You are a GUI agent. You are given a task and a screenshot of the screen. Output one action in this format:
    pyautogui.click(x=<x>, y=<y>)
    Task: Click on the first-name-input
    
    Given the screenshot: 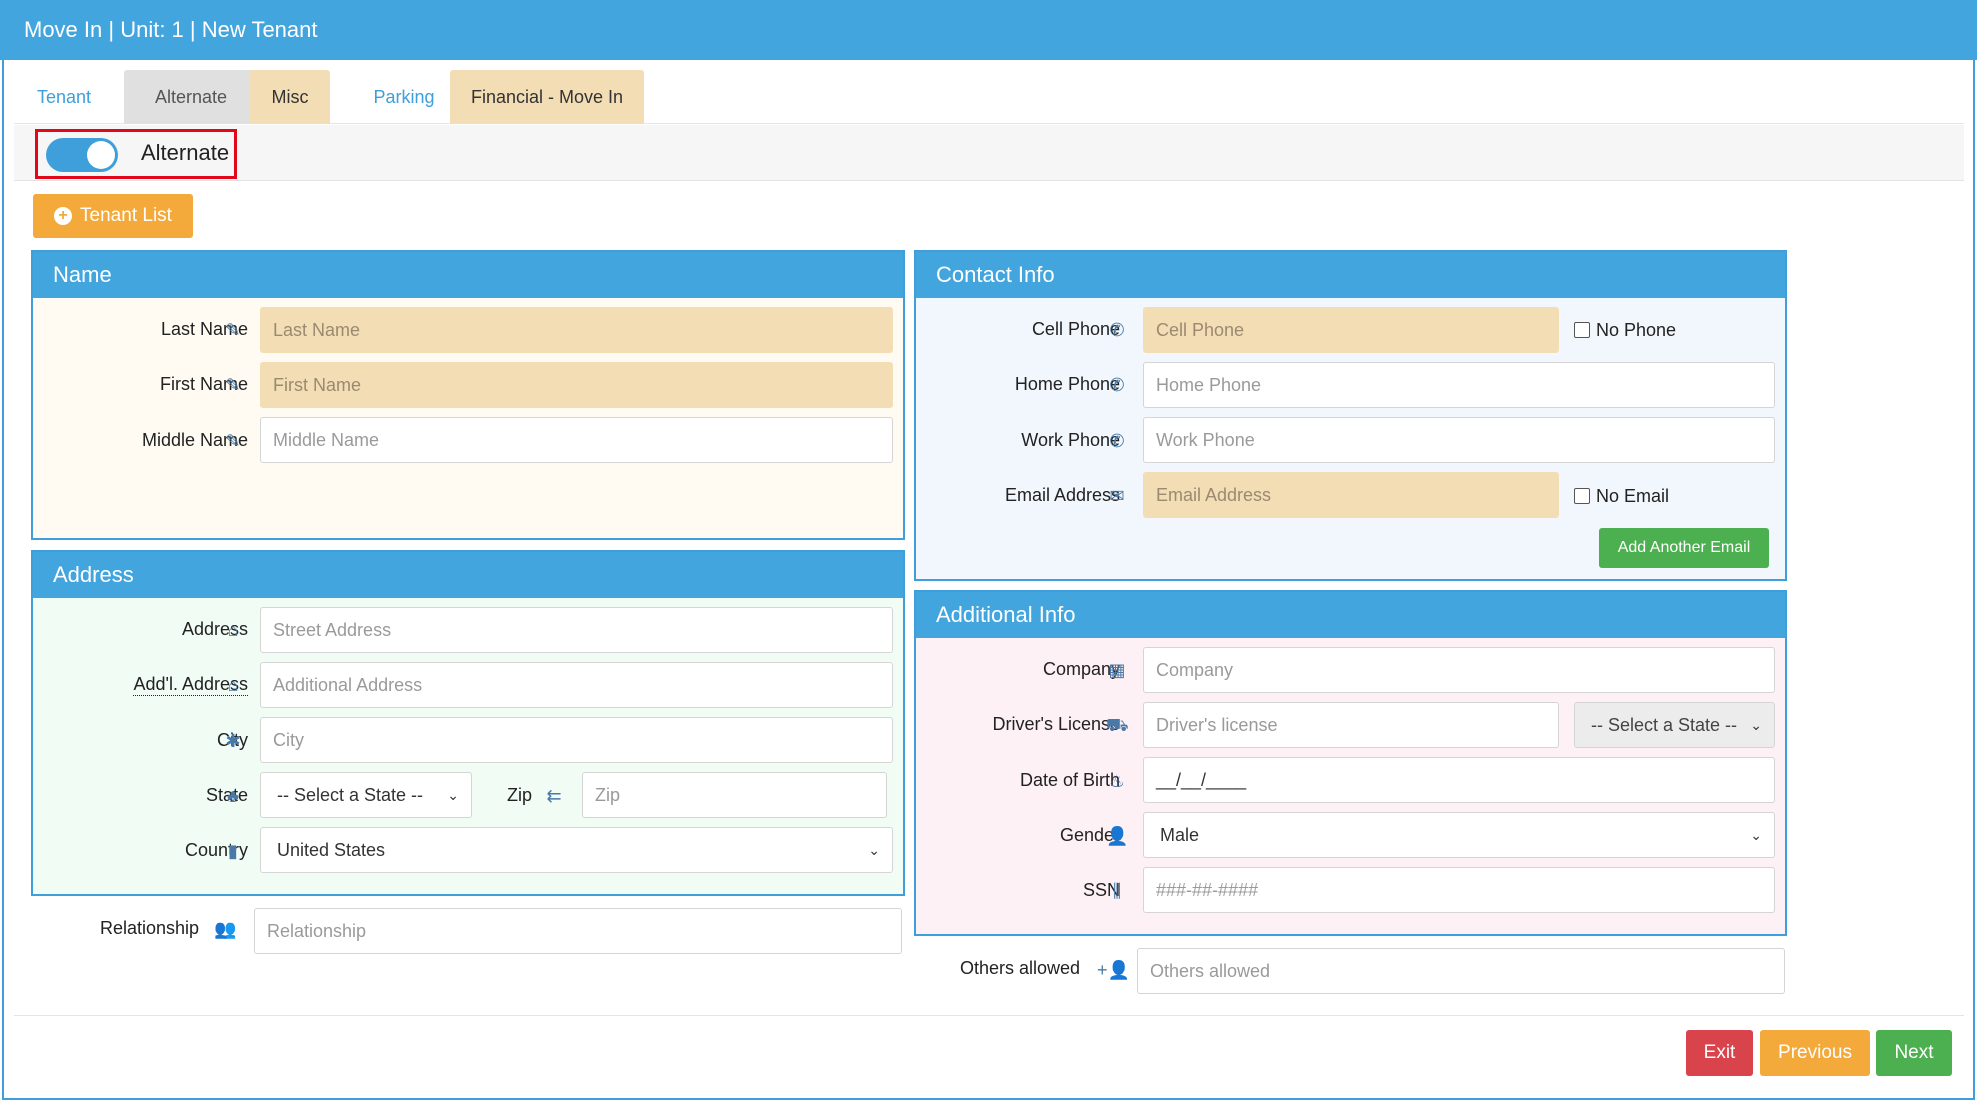 What is the action you would take?
    pyautogui.click(x=576, y=385)
    